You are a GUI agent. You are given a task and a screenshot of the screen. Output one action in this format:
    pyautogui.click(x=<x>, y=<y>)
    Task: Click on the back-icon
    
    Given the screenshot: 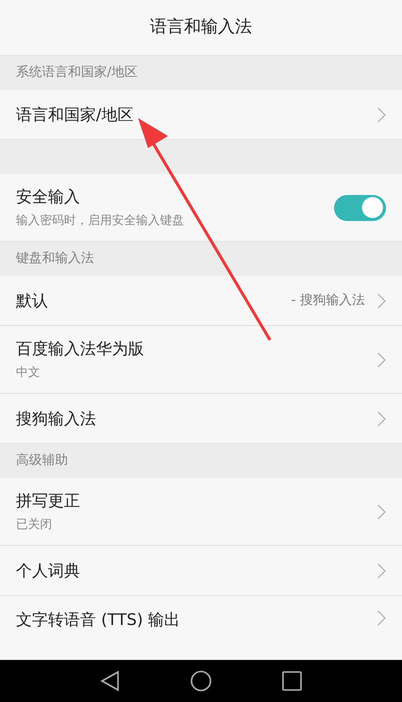 What is the action you would take?
    pyautogui.click(x=110, y=681)
    